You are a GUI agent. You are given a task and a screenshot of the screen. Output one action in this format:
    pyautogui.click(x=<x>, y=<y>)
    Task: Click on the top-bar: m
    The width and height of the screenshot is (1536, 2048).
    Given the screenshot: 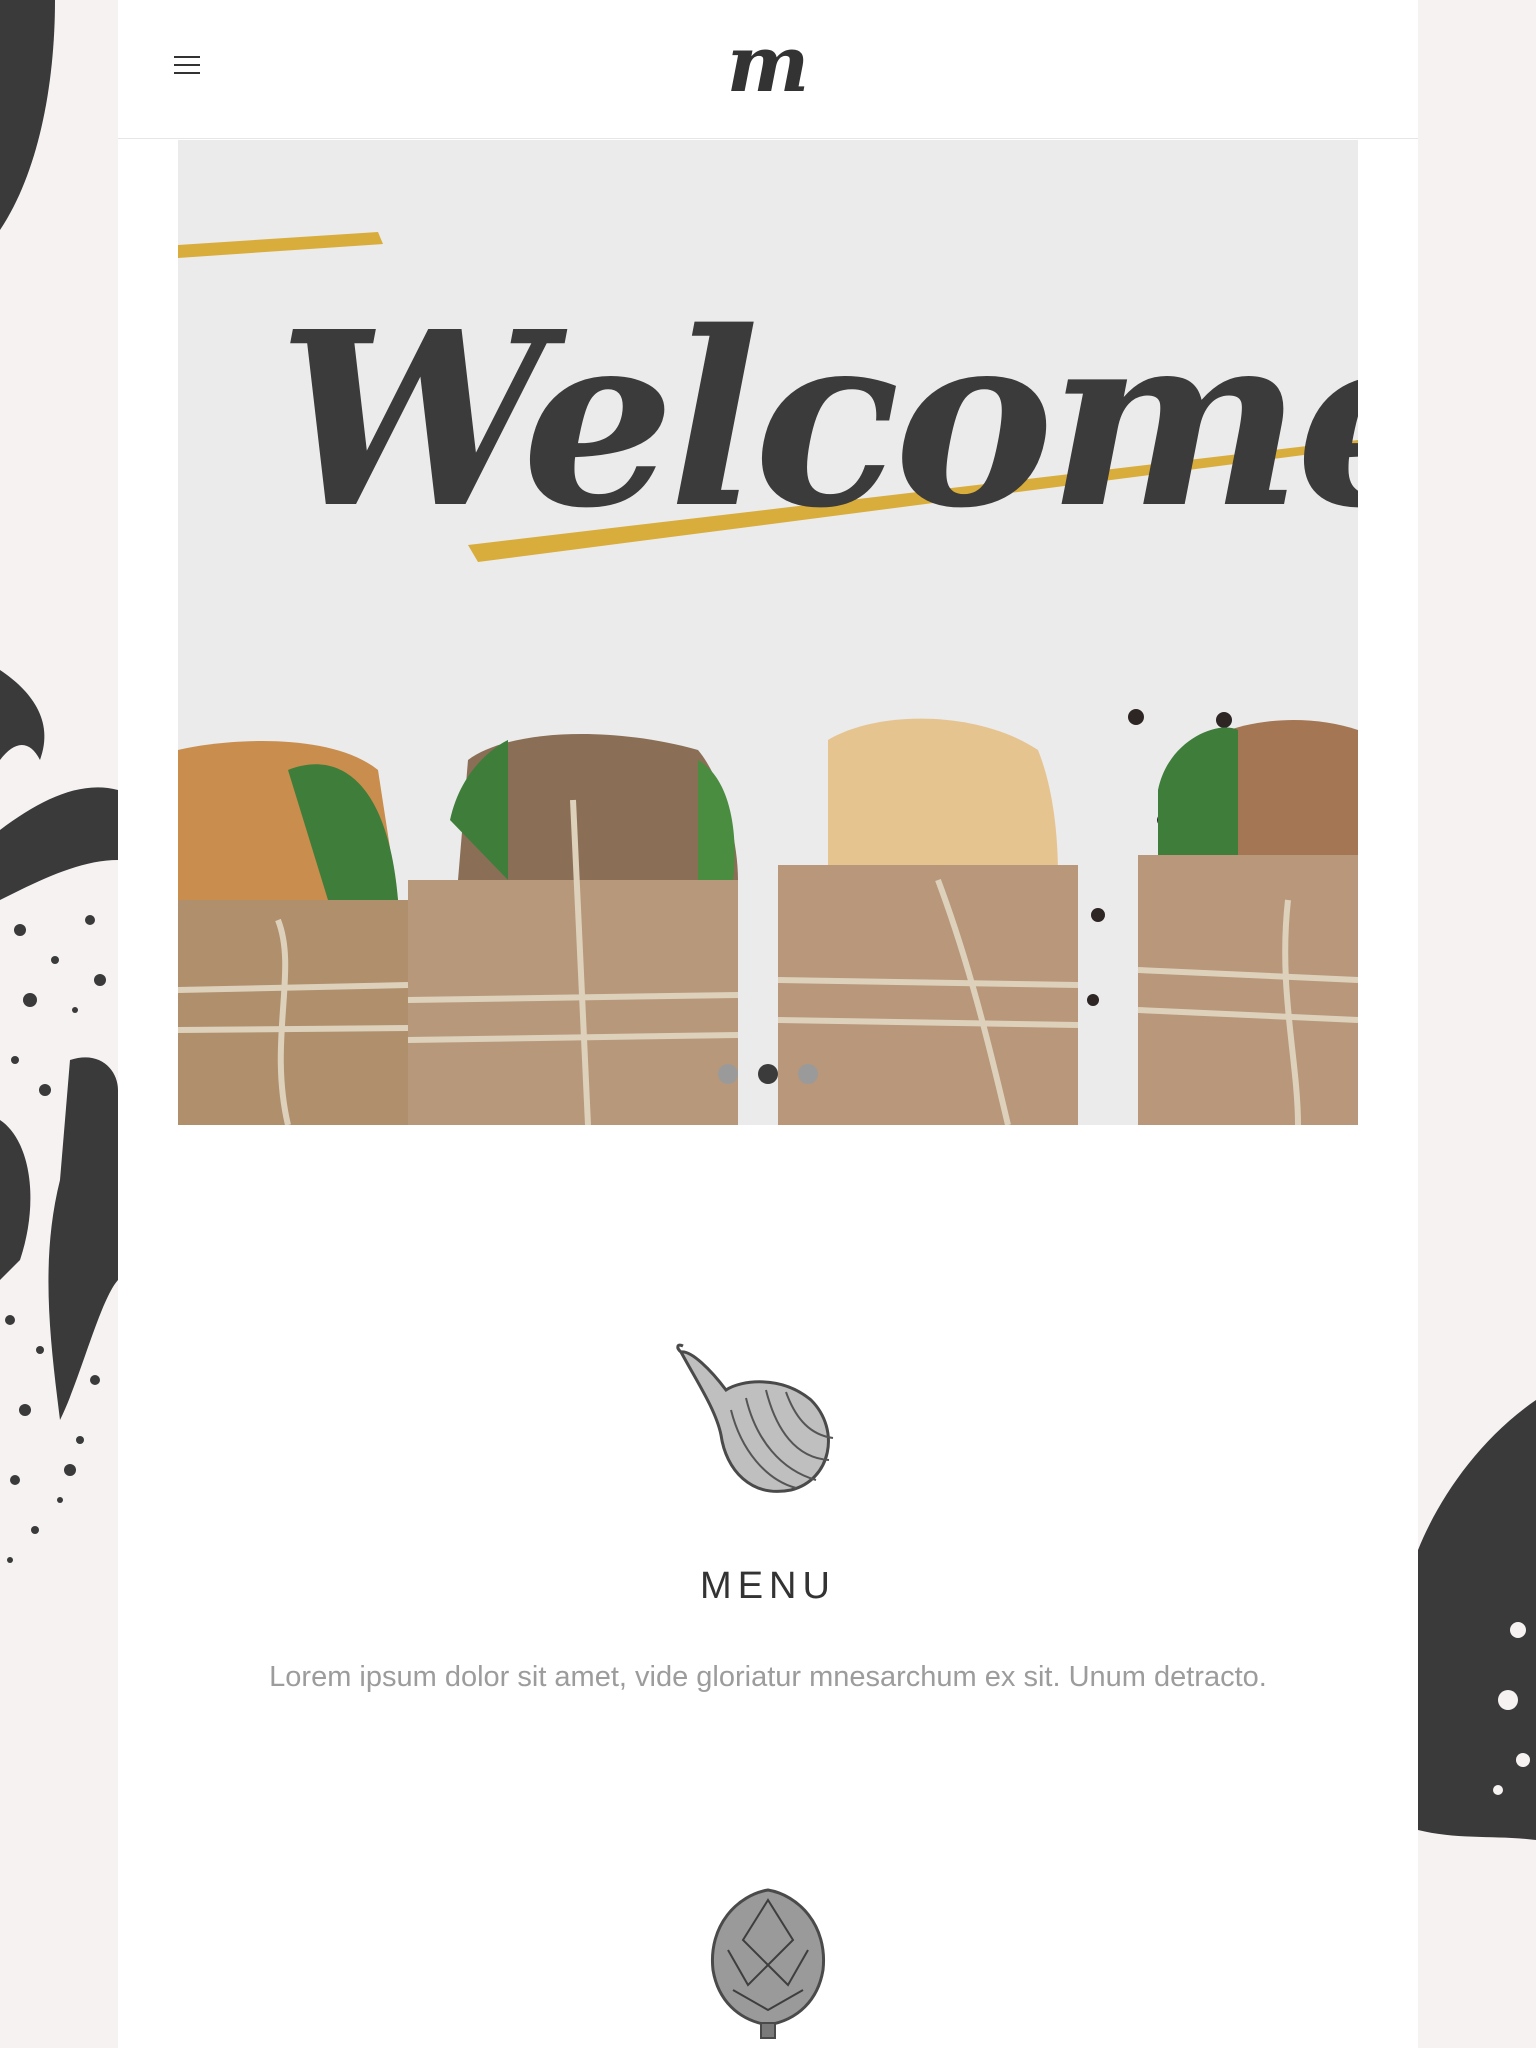 What is the action you would take?
    pyautogui.click(x=768, y=69)
    